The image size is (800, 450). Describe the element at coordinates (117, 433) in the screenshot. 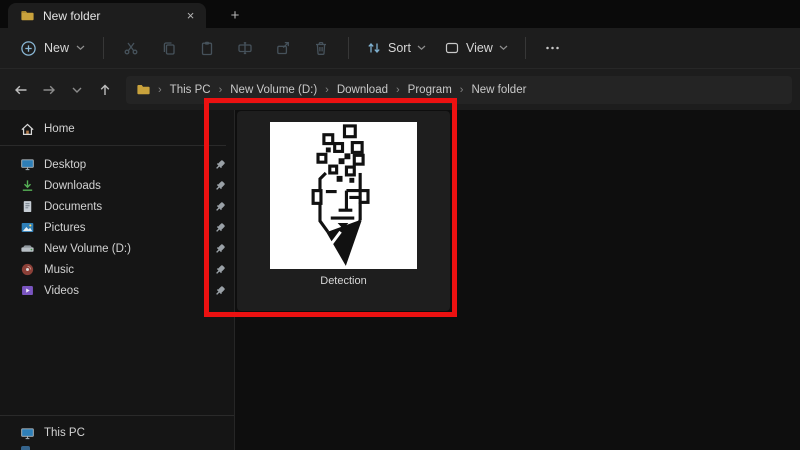

I see `sidebar-item-this-pc: This PC` at that location.